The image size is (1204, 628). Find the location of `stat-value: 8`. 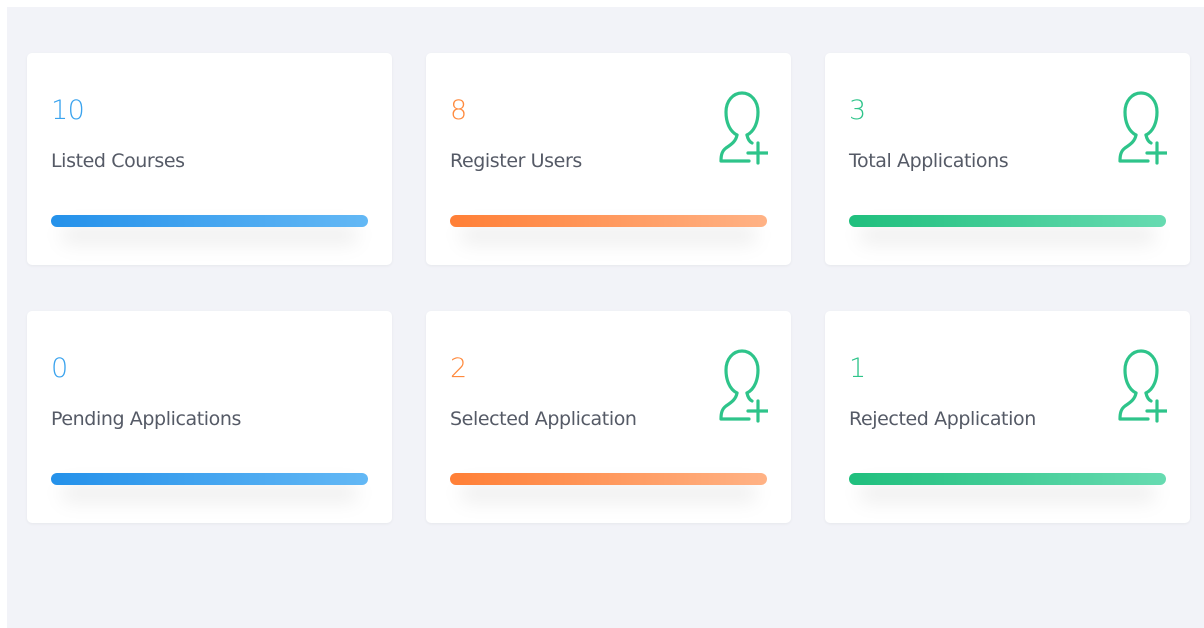

stat-value: 8 is located at coordinates (458, 110).